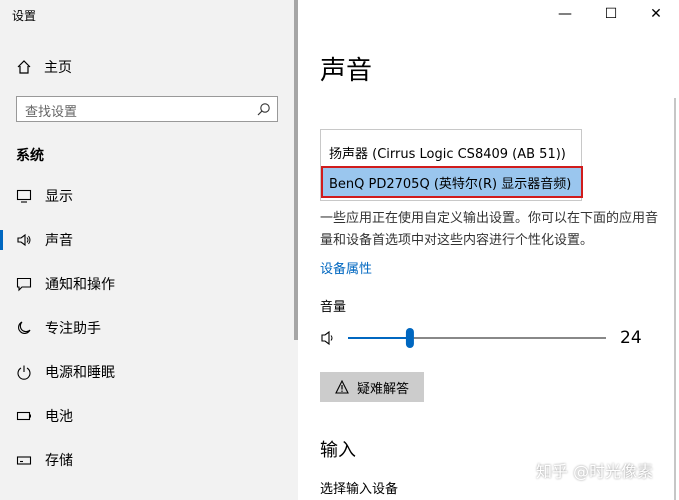 Image resolution: width=679 pixels, height=500 pixels. Describe the element at coordinates (30, 156) in the screenshot. I see `sidebar-section-title: 系统` at that location.